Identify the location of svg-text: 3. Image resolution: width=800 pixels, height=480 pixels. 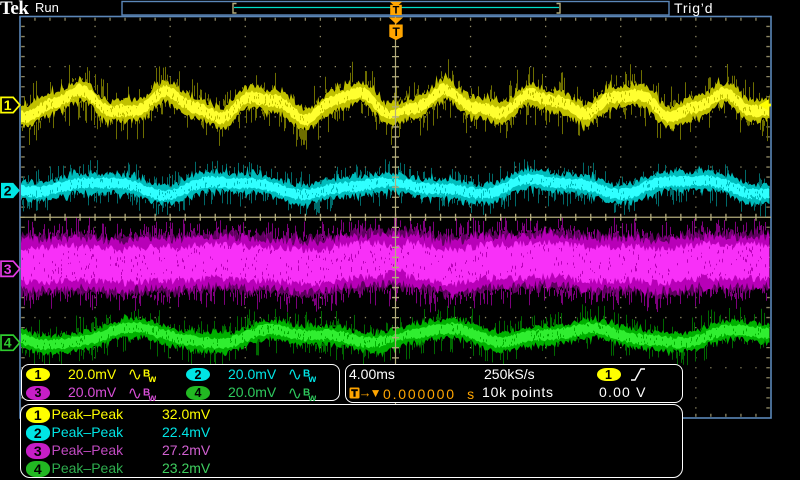
(8, 269).